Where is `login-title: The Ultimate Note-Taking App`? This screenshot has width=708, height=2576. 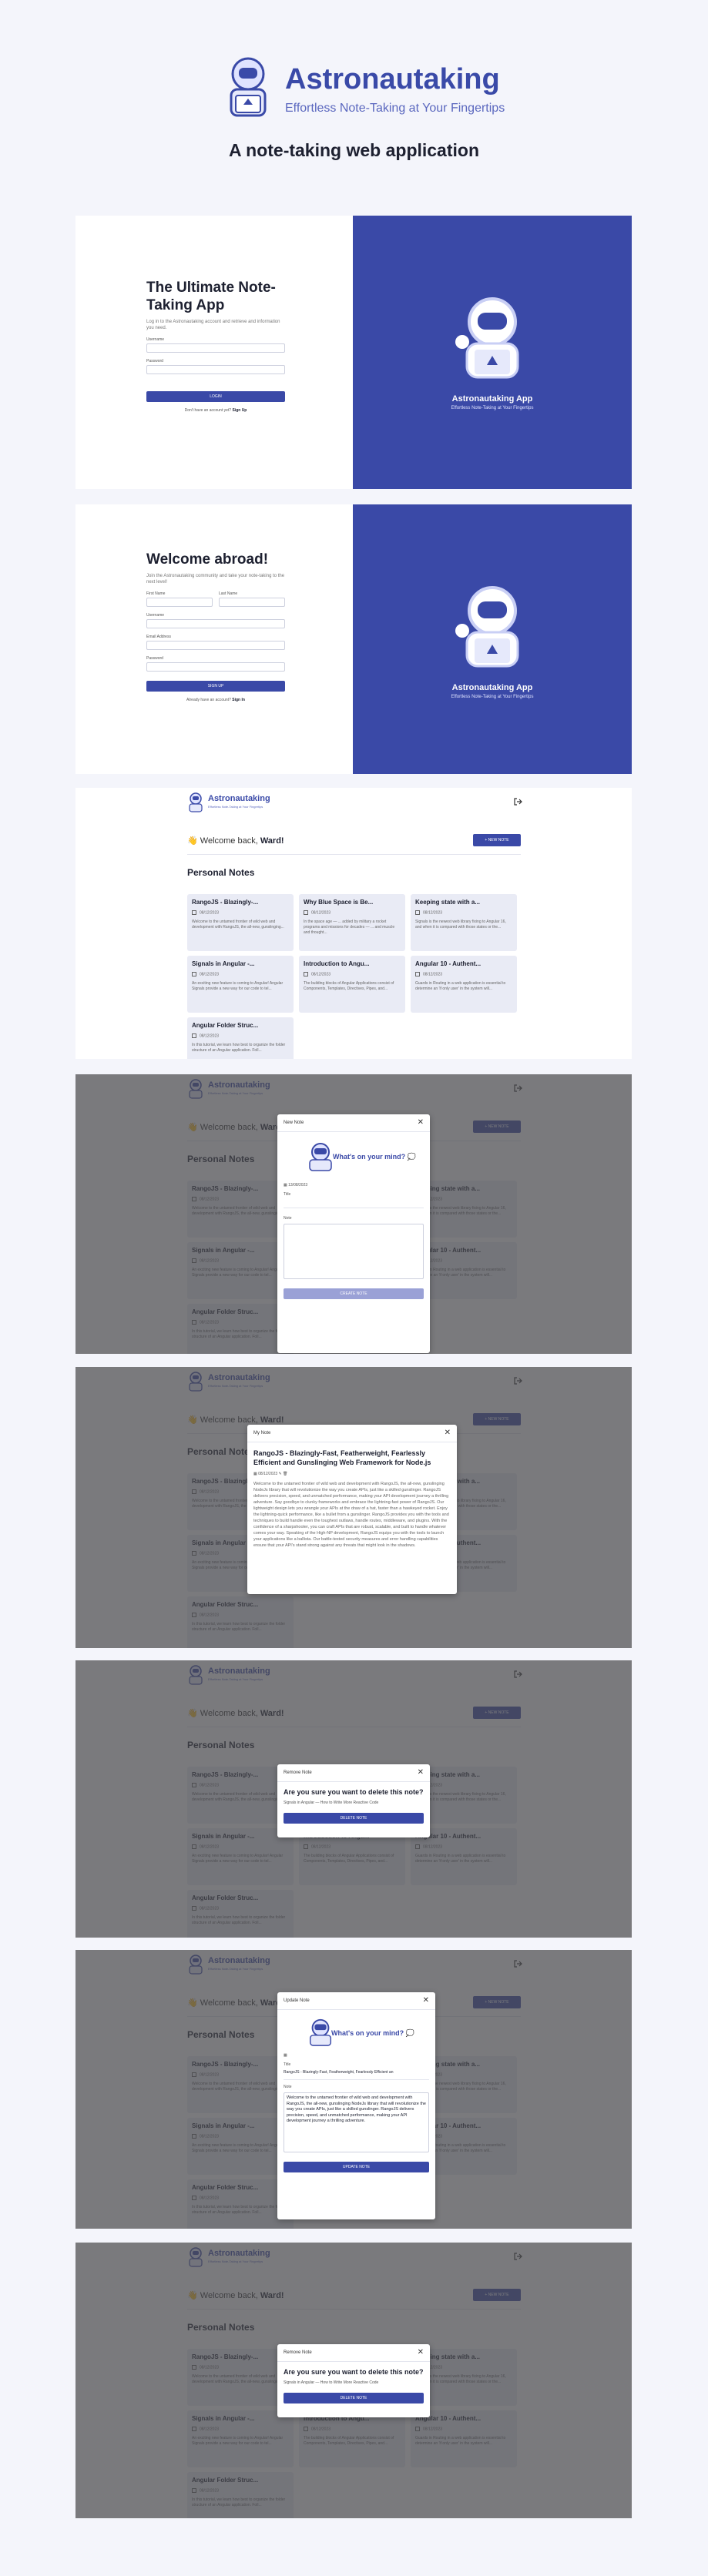 login-title: The Ultimate Note-Taking App is located at coordinates (211, 296).